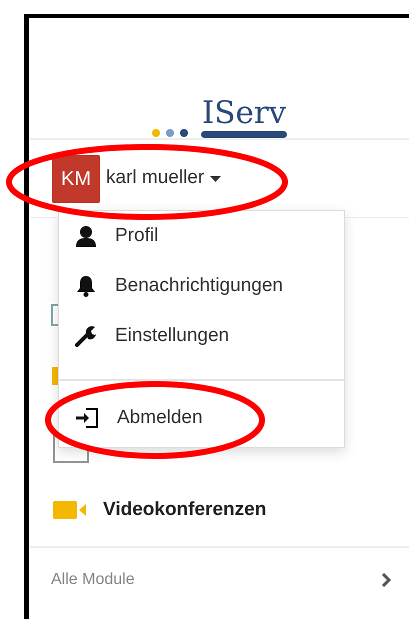 The height and width of the screenshot is (619, 409). What do you see at coordinates (201, 418) in the screenshot?
I see `menu-item: Abmelden` at bounding box center [201, 418].